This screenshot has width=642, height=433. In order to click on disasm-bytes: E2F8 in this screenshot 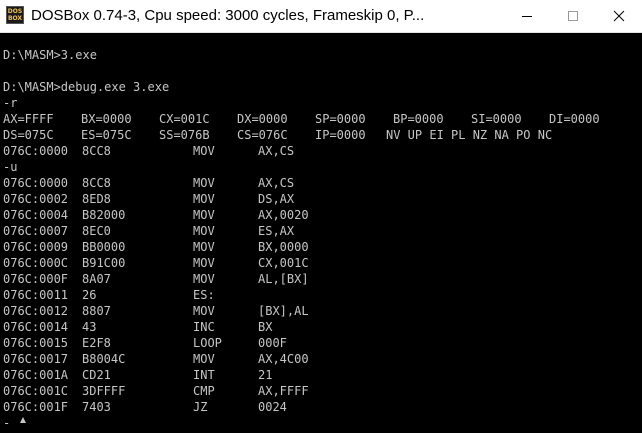, I will do `click(96, 343)`.